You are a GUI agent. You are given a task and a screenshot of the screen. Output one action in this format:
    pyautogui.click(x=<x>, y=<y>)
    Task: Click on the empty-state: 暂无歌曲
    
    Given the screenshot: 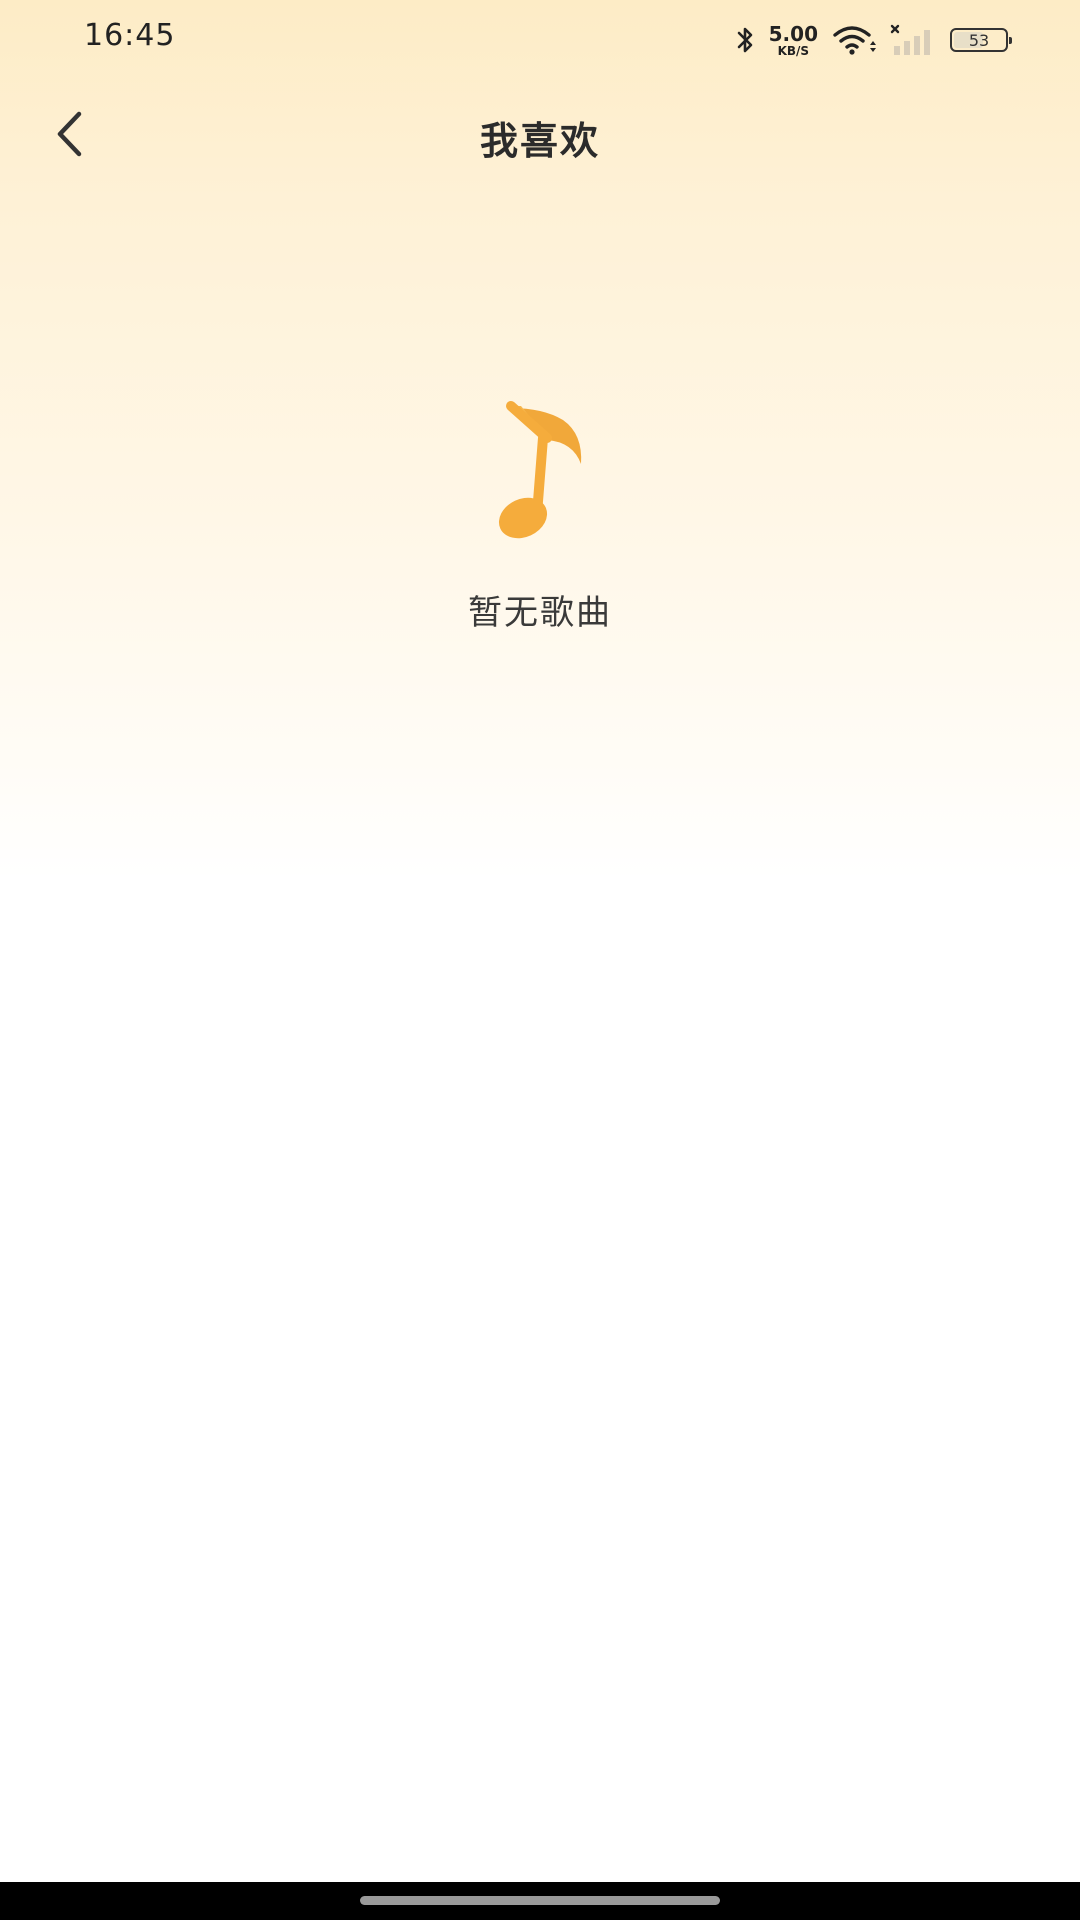 What is the action you would take?
    pyautogui.click(x=540, y=517)
    